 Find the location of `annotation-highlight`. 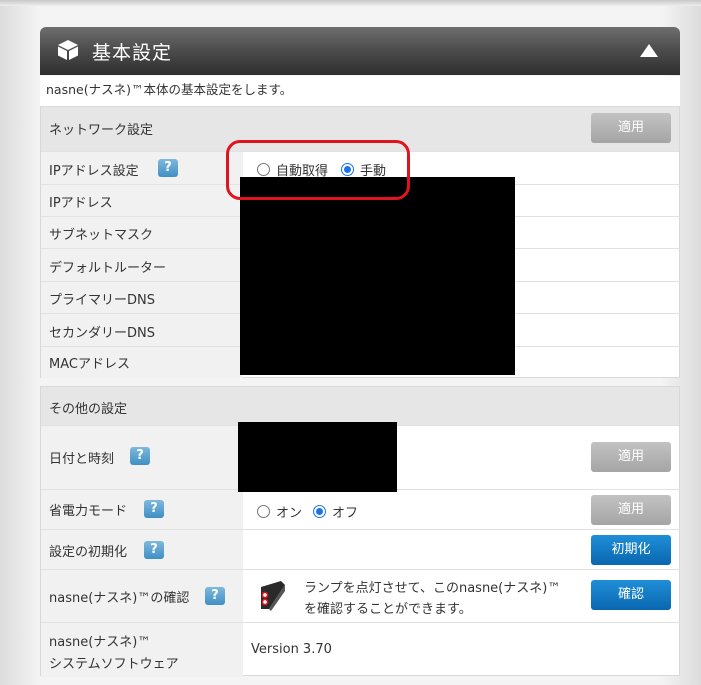

annotation-highlight is located at coordinates (318, 170).